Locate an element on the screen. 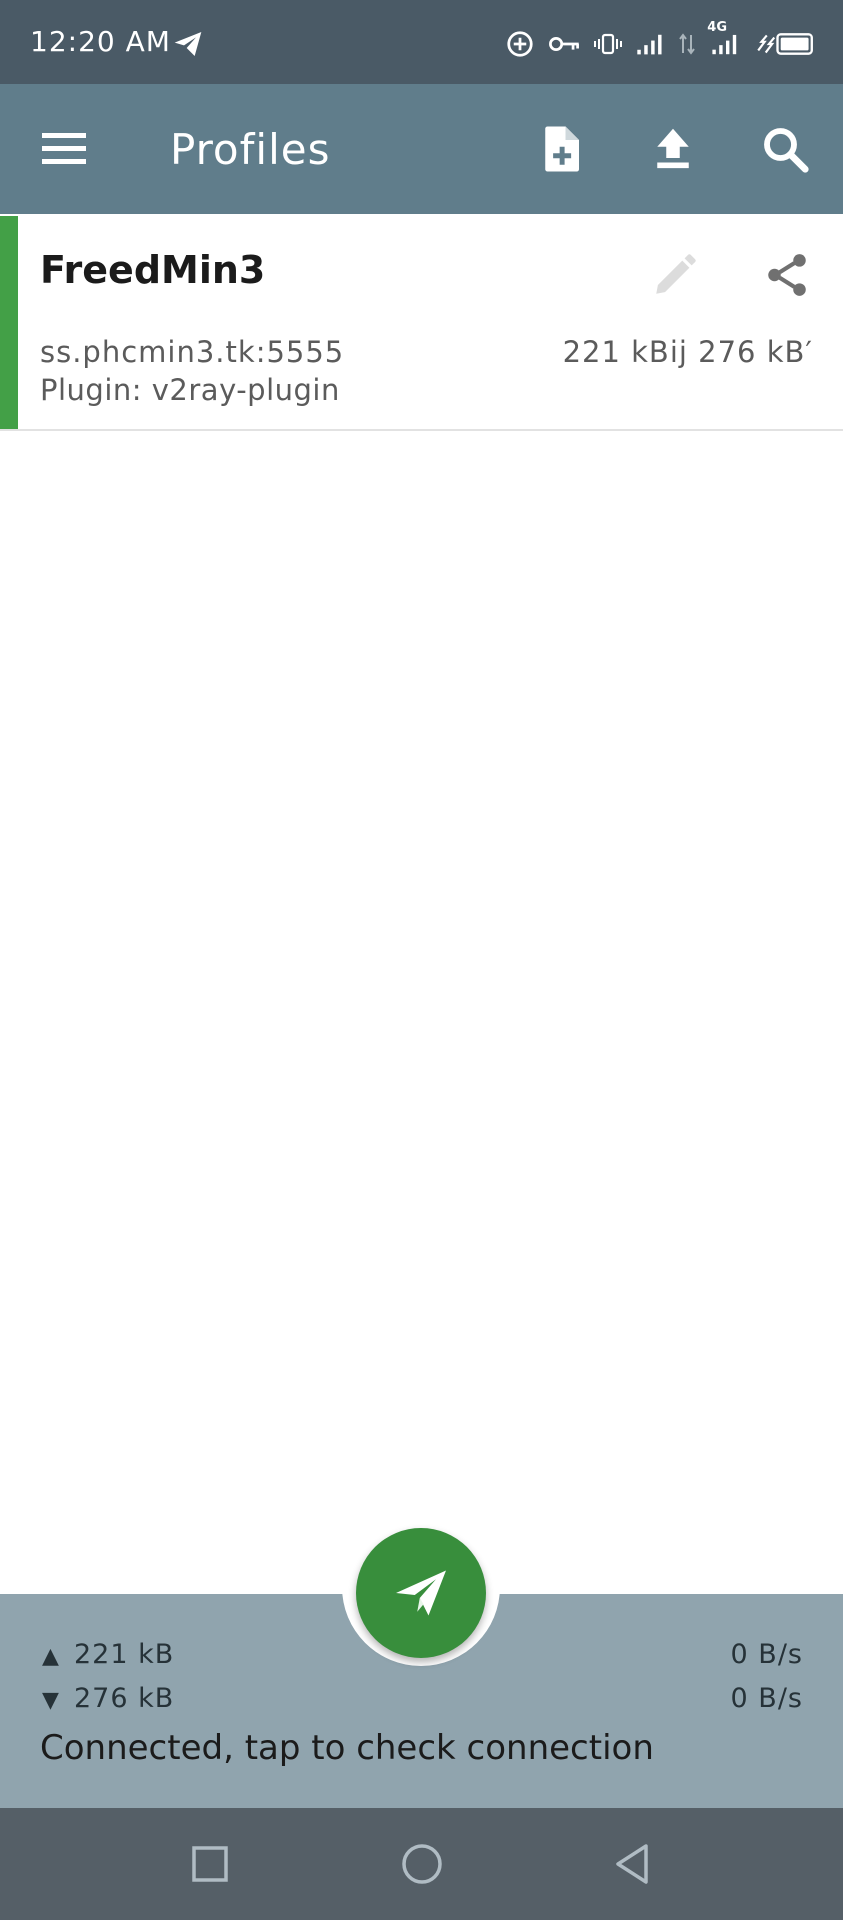 The height and width of the screenshot is (1920, 843). profile-plugin: Plugin: v2ray-plugin is located at coordinates (190, 390).